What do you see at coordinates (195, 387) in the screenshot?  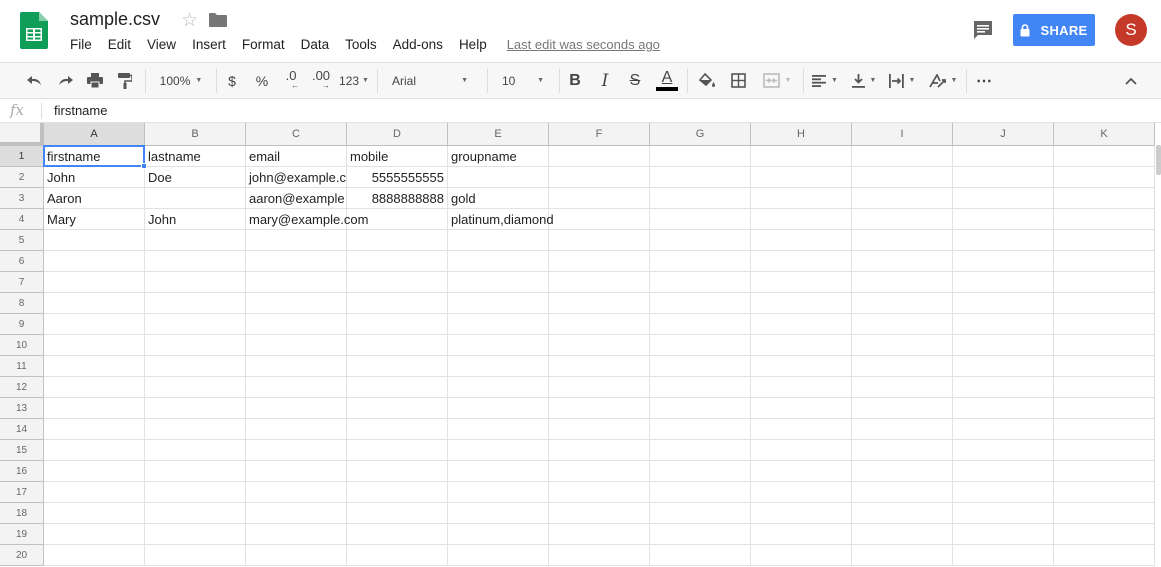 I see `cell-b12` at bounding box center [195, 387].